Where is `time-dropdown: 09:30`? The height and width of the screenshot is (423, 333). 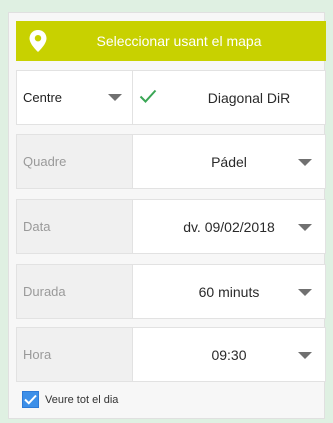
time-dropdown: 09:30 is located at coordinates (229, 354).